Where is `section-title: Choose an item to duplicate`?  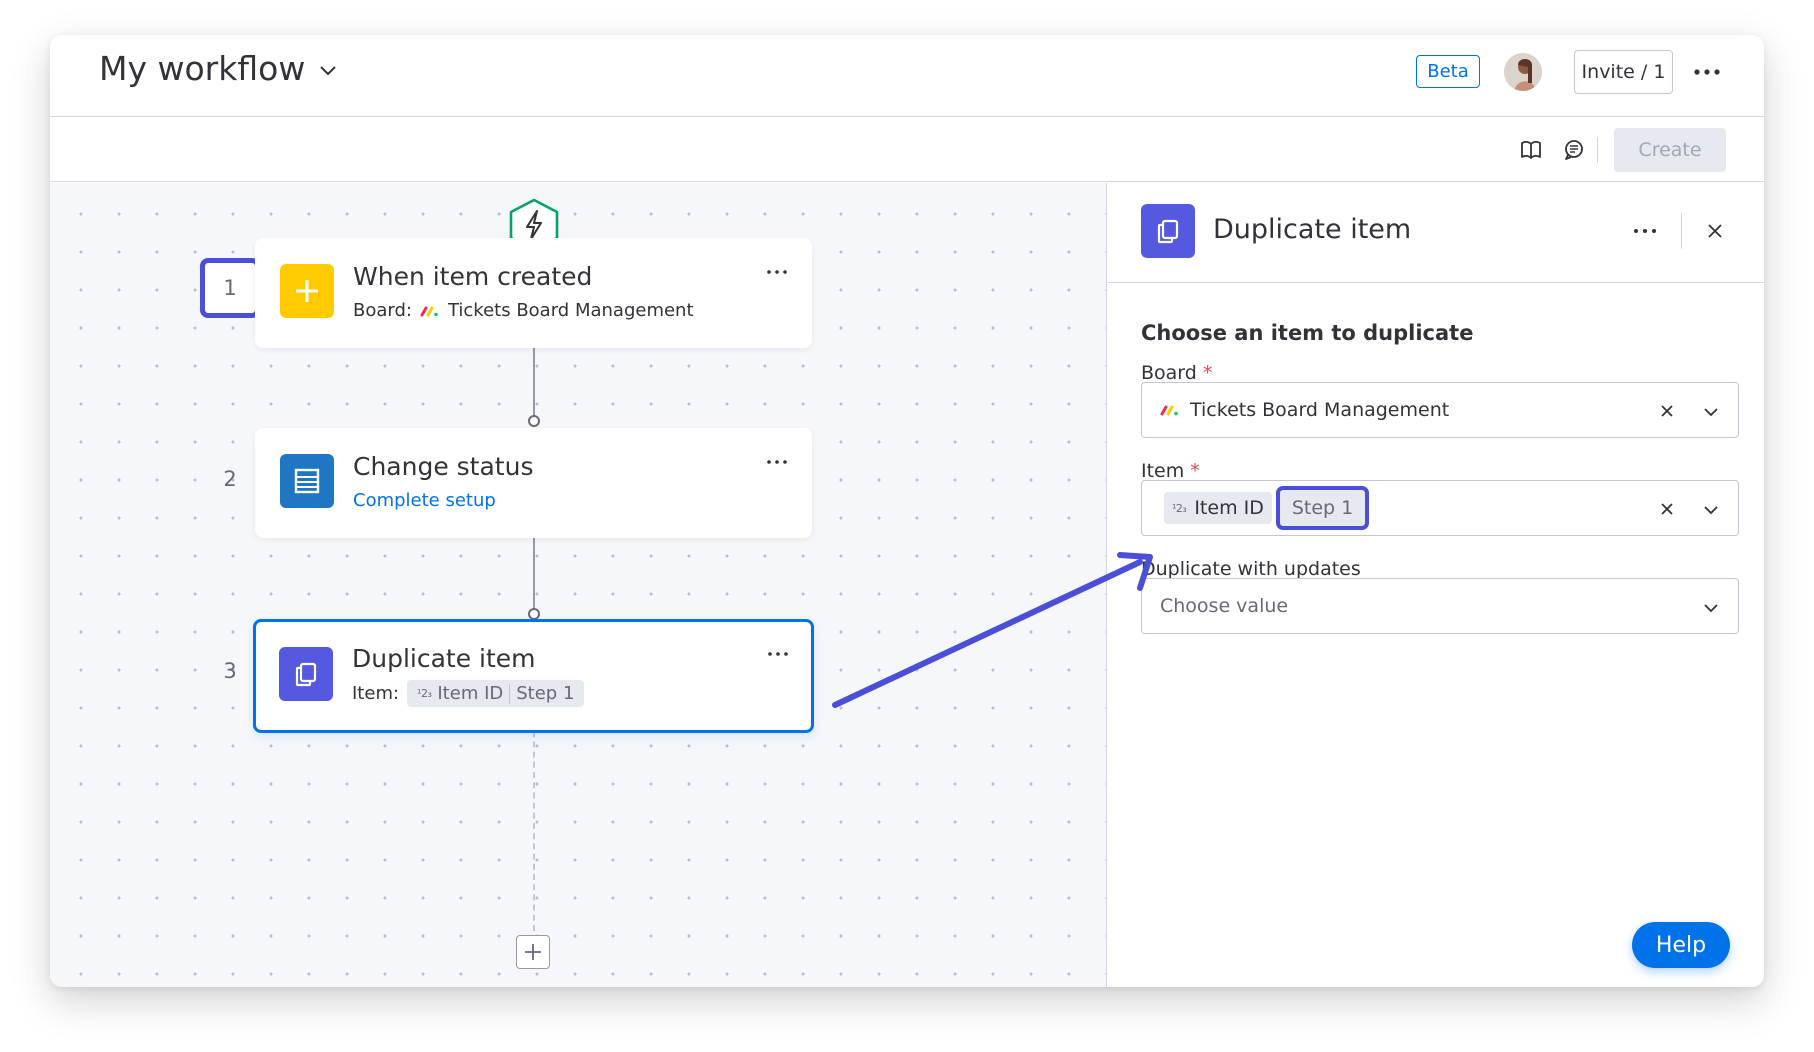
section-title: Choose an item to duplicate is located at coordinates (1307, 333).